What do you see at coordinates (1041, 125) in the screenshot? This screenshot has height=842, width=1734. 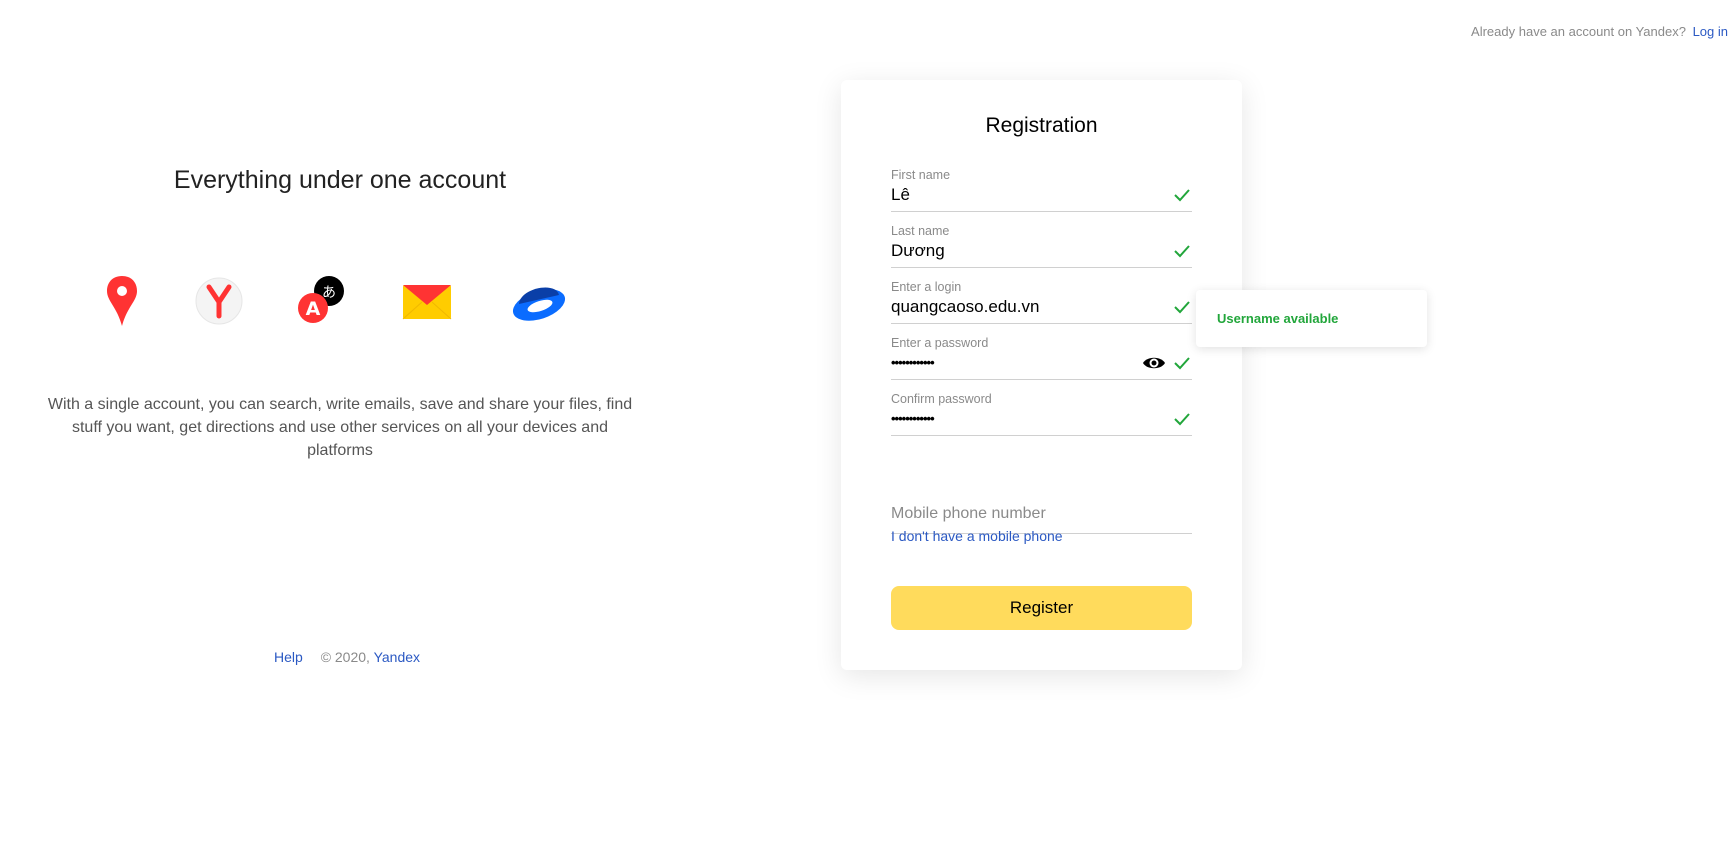 I see `registration-title: Registration` at bounding box center [1041, 125].